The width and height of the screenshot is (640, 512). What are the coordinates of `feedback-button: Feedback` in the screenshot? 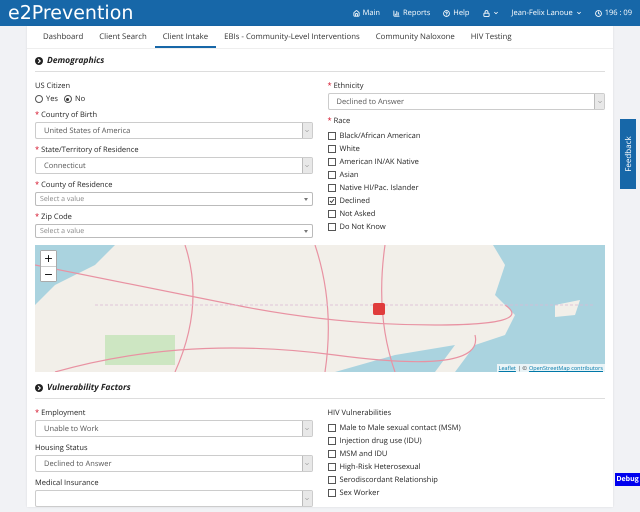 It's located at (628, 154).